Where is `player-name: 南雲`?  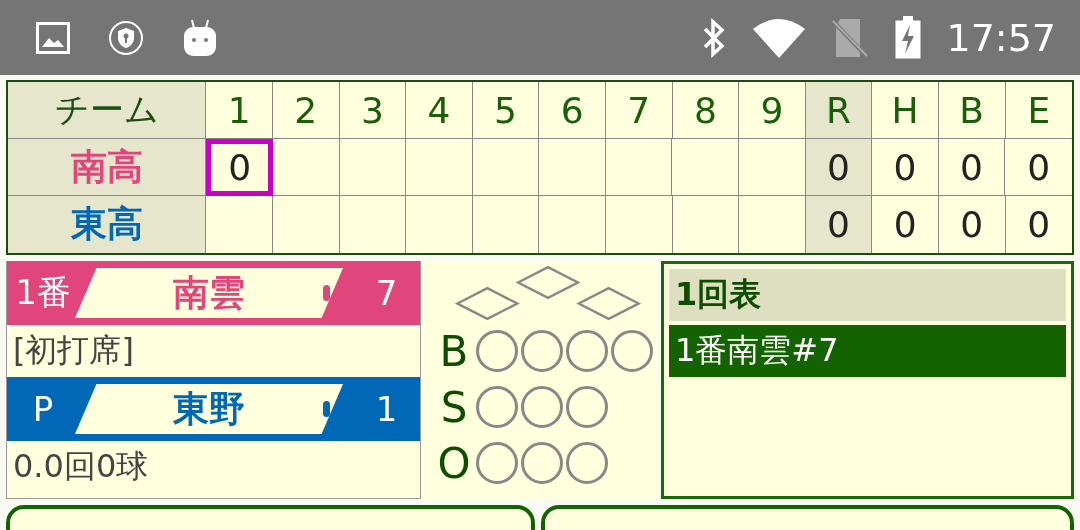 player-name: 南雲 is located at coordinates (209, 293).